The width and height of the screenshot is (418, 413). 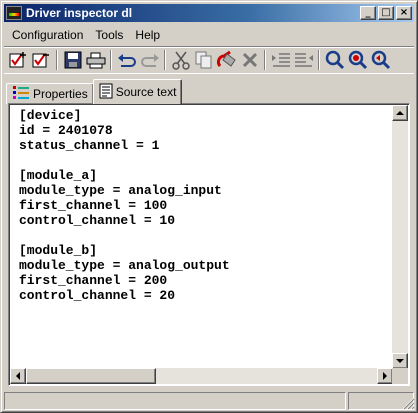 I want to click on indent-icon, so click(x=280, y=60).